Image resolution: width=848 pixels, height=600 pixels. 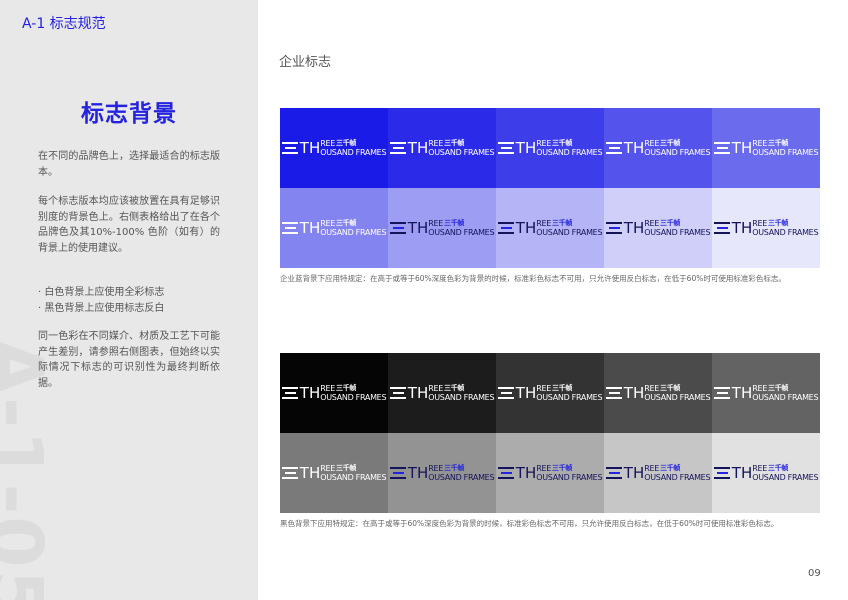 I want to click on section-code: A-1 标志规范, so click(x=64, y=24).